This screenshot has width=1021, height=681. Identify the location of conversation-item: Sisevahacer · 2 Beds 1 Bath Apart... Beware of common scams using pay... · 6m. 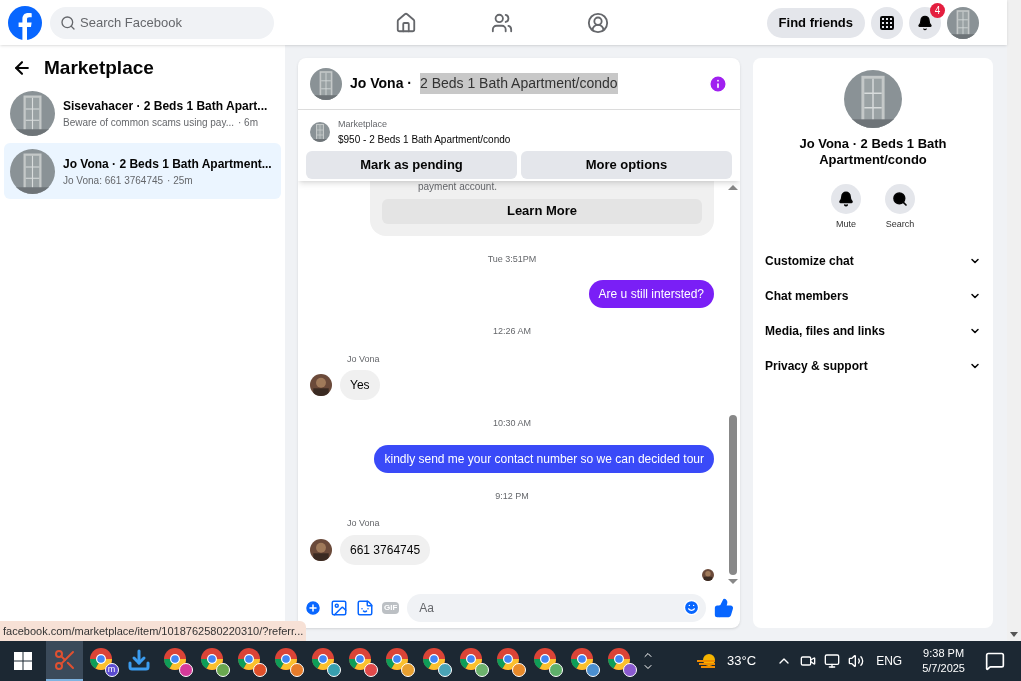
(142, 113).